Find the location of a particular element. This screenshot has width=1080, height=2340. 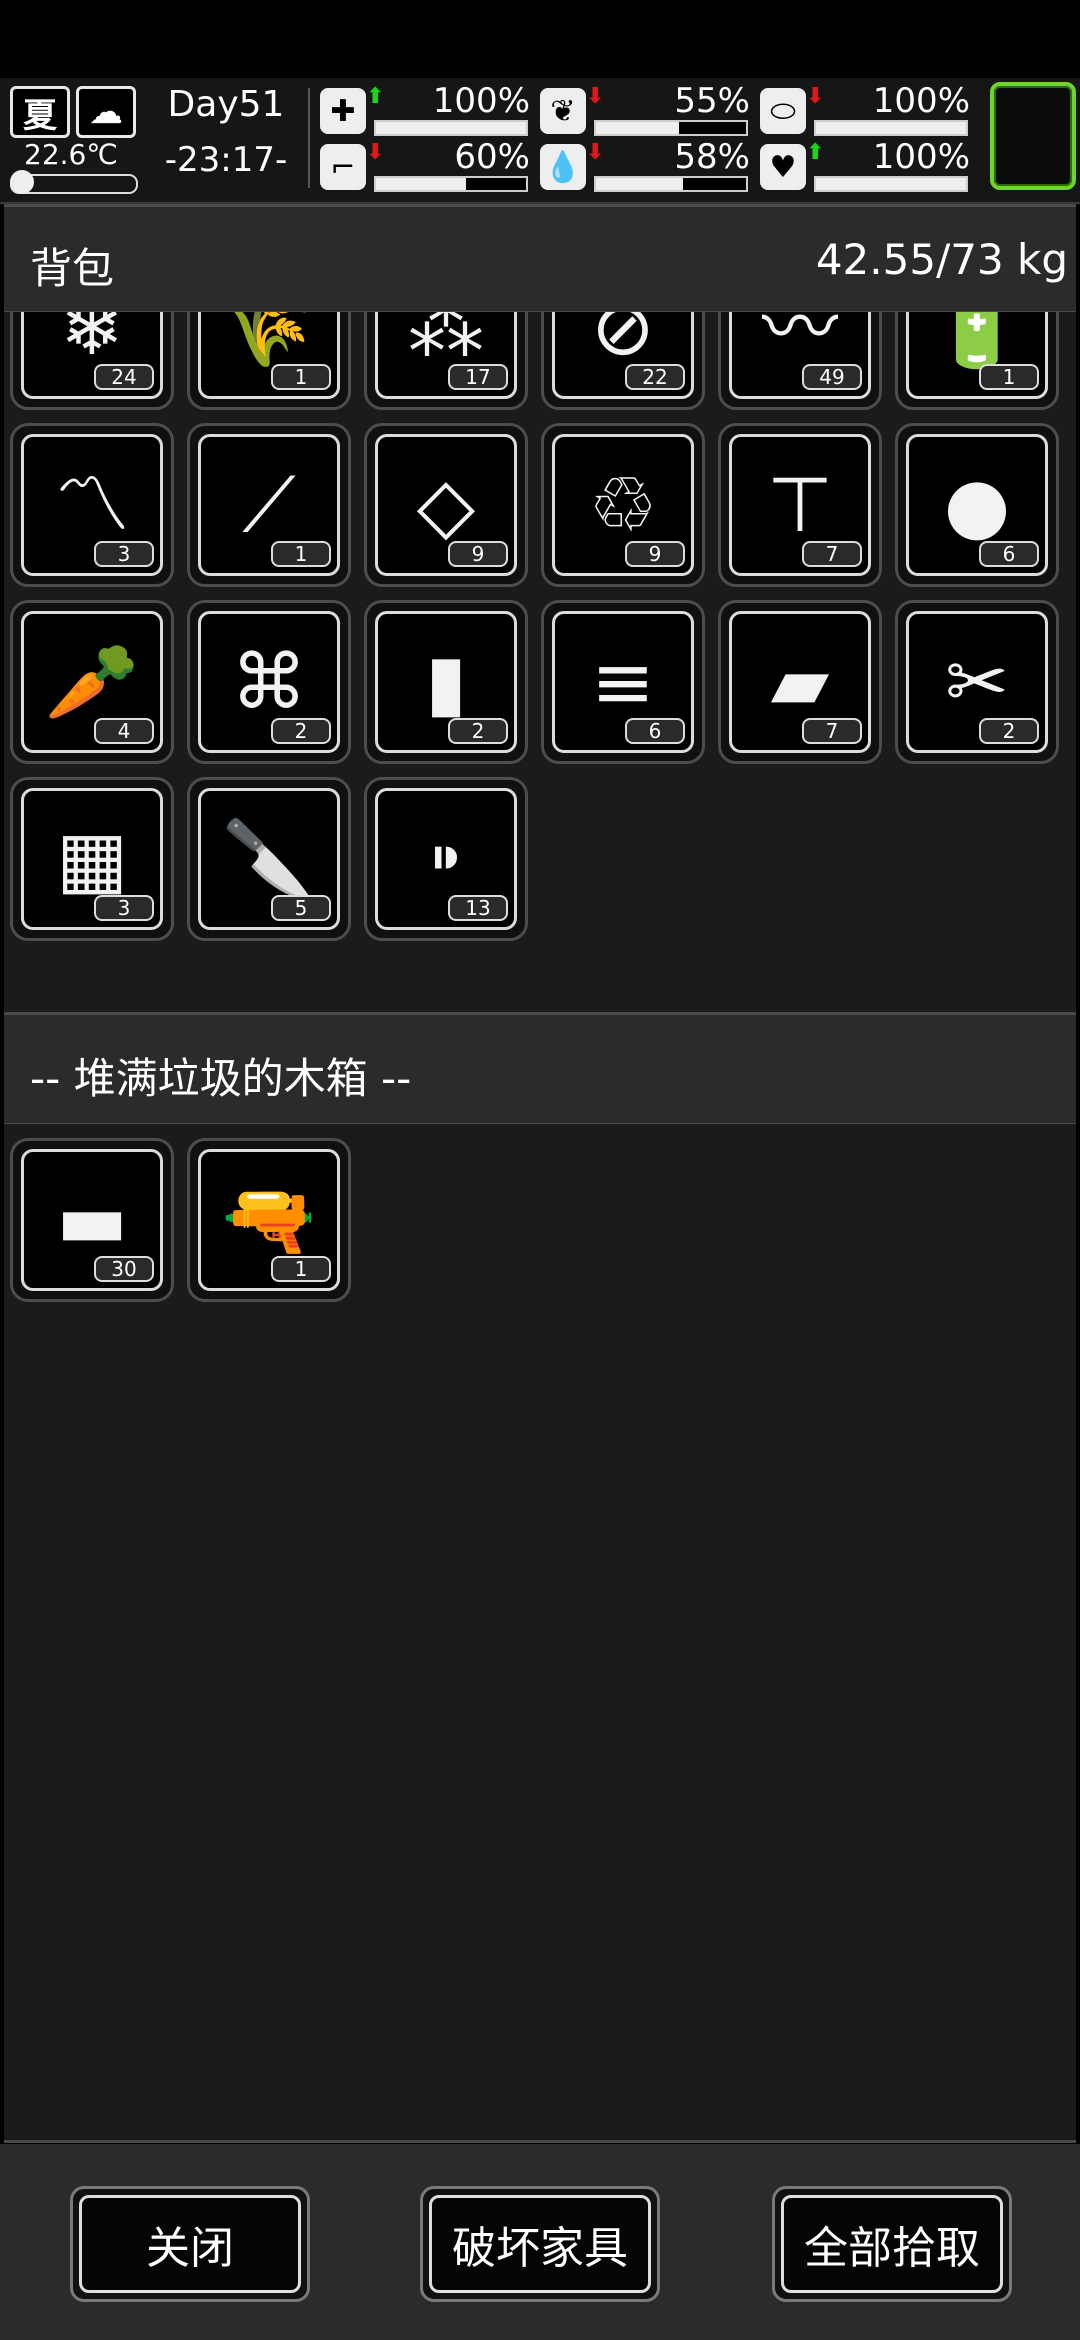

close-button: 关闭 is located at coordinates (190, 2244).